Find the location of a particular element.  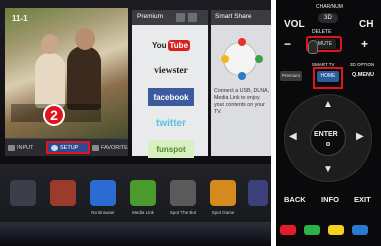

arrow-down-icon: ▼ is located at coordinates (328, 169).